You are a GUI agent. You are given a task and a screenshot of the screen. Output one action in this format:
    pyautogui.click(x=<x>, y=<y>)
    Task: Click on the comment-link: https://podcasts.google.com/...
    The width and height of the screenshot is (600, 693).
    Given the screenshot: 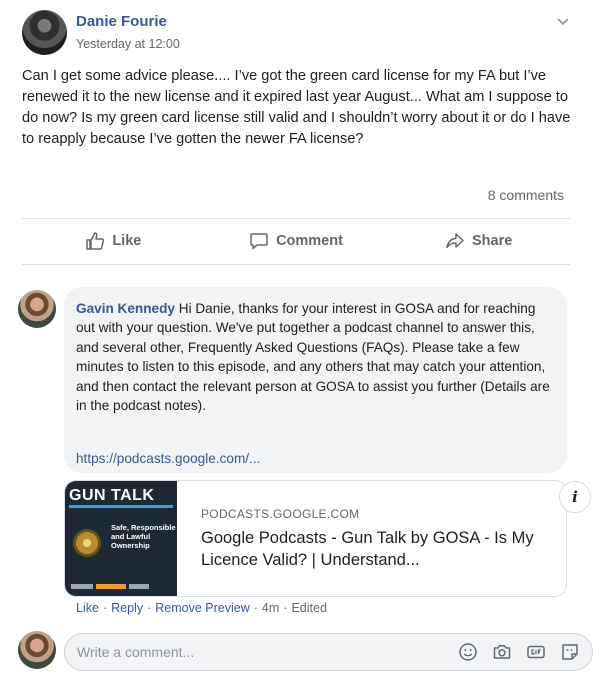 What is the action you would take?
    pyautogui.click(x=168, y=458)
    